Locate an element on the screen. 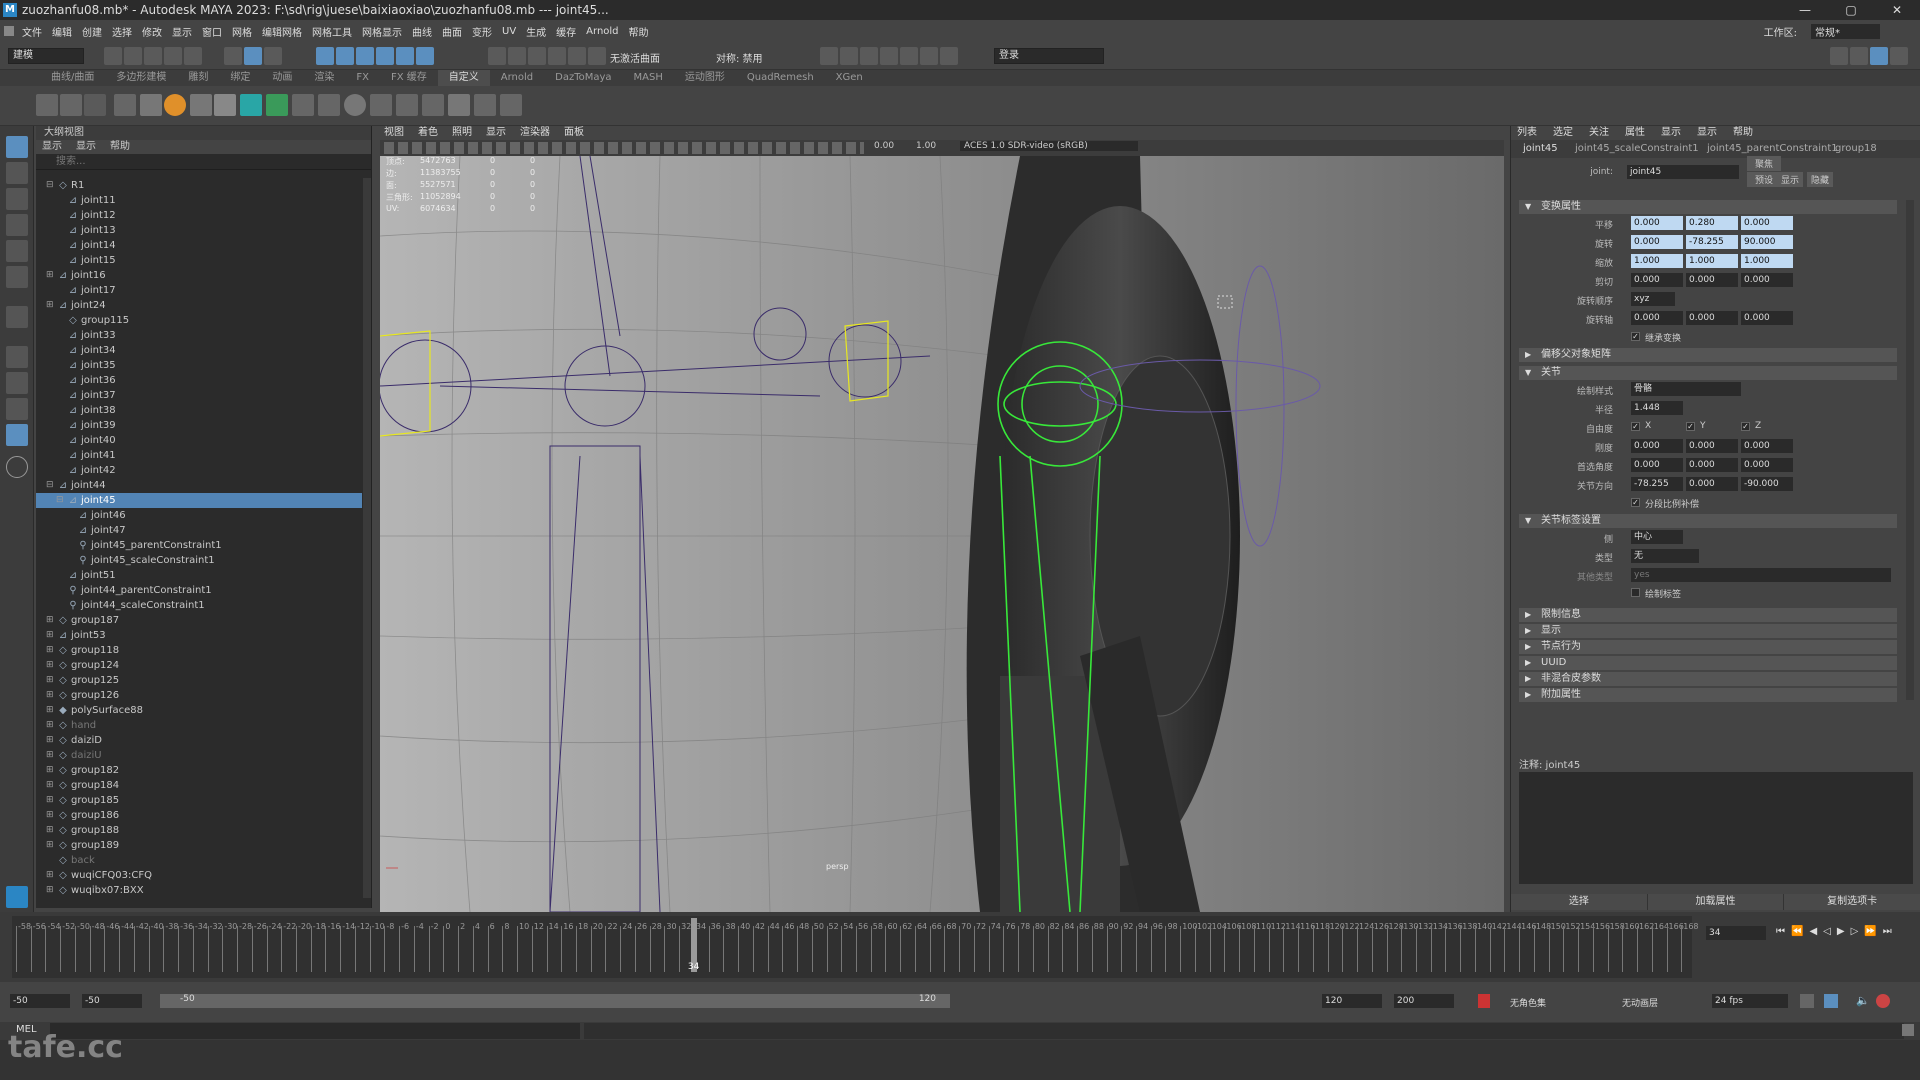 Image resolution: width=1920 pixels, height=1080 pixels. select-curve-icon is located at coordinates (365, 56).